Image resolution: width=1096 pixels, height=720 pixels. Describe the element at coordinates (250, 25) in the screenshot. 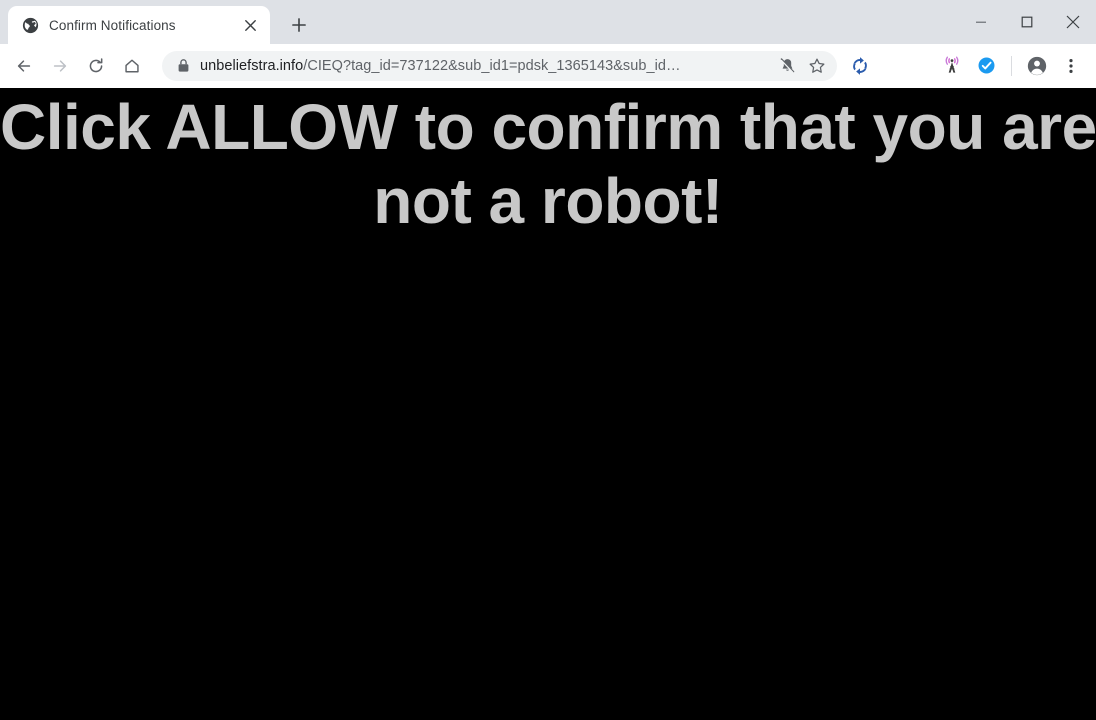

I see `tab-close-icon` at that location.